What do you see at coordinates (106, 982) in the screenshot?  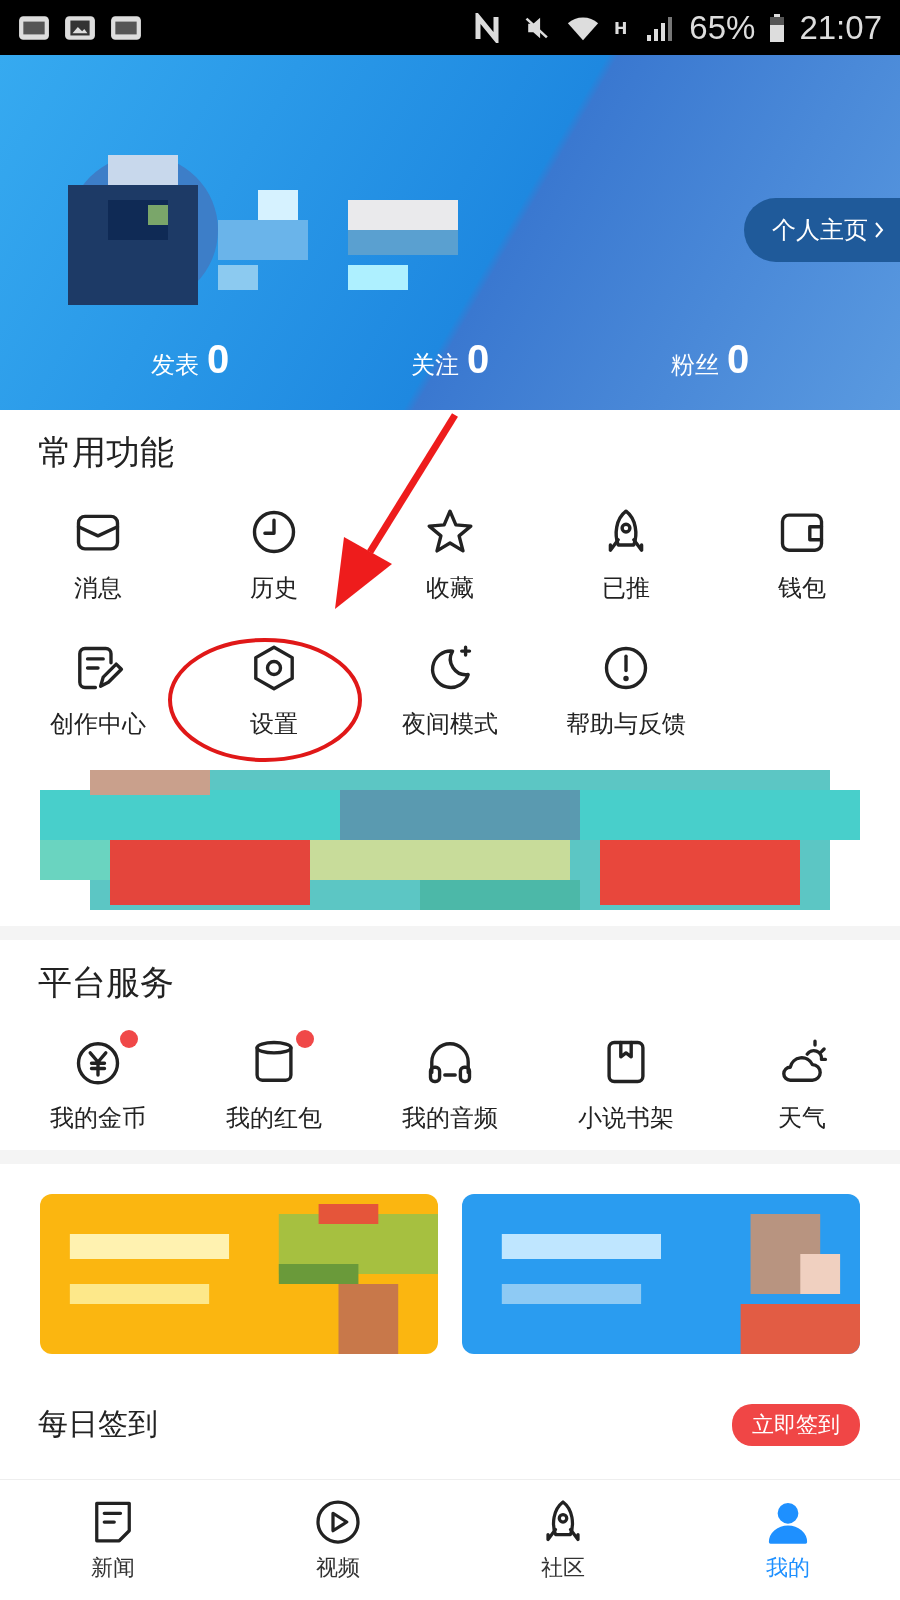 I see `section-title: 平台服务` at bounding box center [106, 982].